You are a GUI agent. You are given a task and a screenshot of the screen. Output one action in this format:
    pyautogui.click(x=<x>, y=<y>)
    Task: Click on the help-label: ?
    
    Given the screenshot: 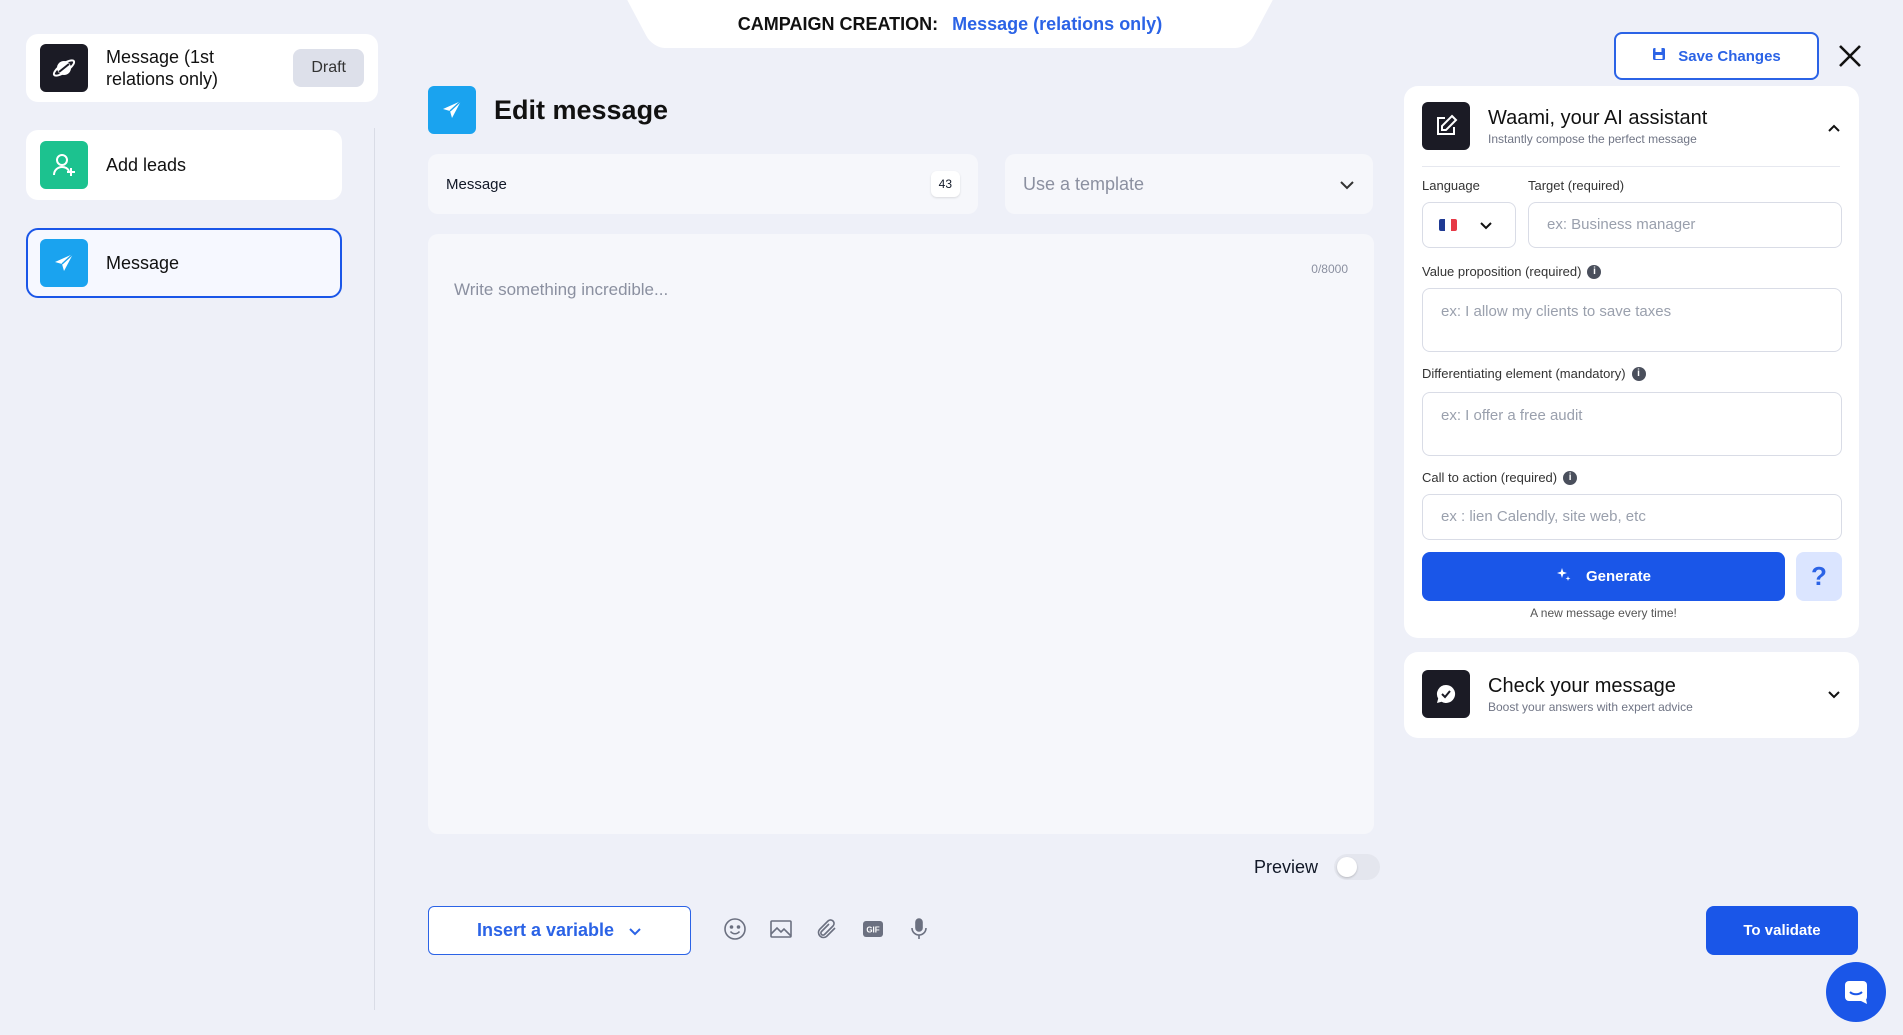 What is the action you would take?
    pyautogui.click(x=1819, y=576)
    